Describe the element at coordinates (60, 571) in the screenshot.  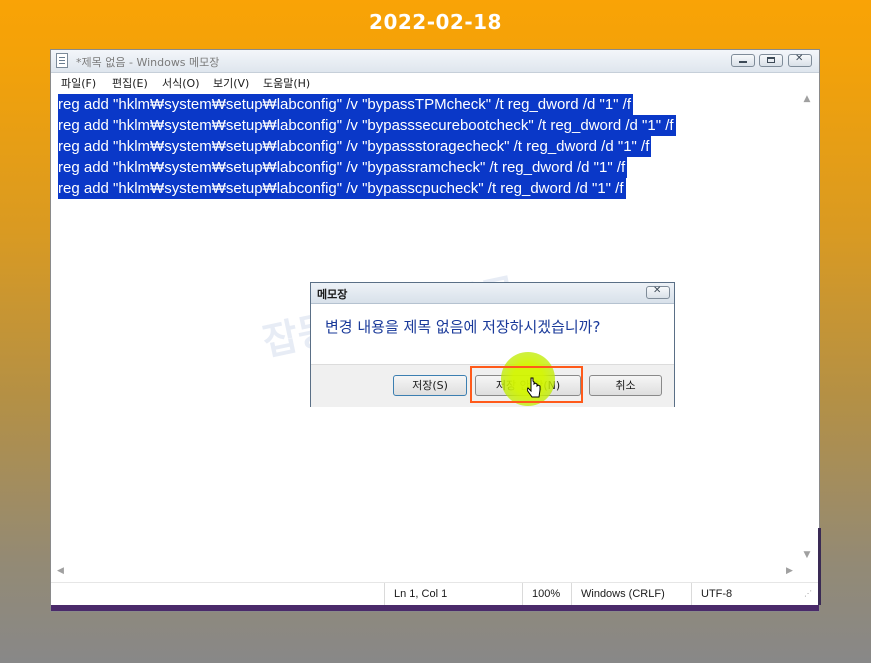
I see `scroll-left-arrow-icon: ◀` at that location.